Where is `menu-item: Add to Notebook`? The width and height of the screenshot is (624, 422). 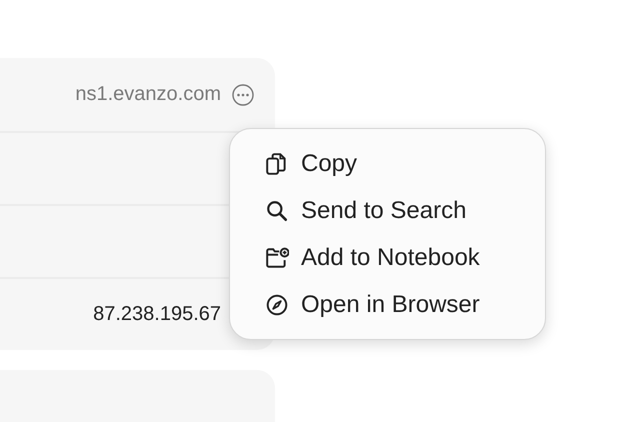 menu-item: Add to Notebook is located at coordinates (387, 257).